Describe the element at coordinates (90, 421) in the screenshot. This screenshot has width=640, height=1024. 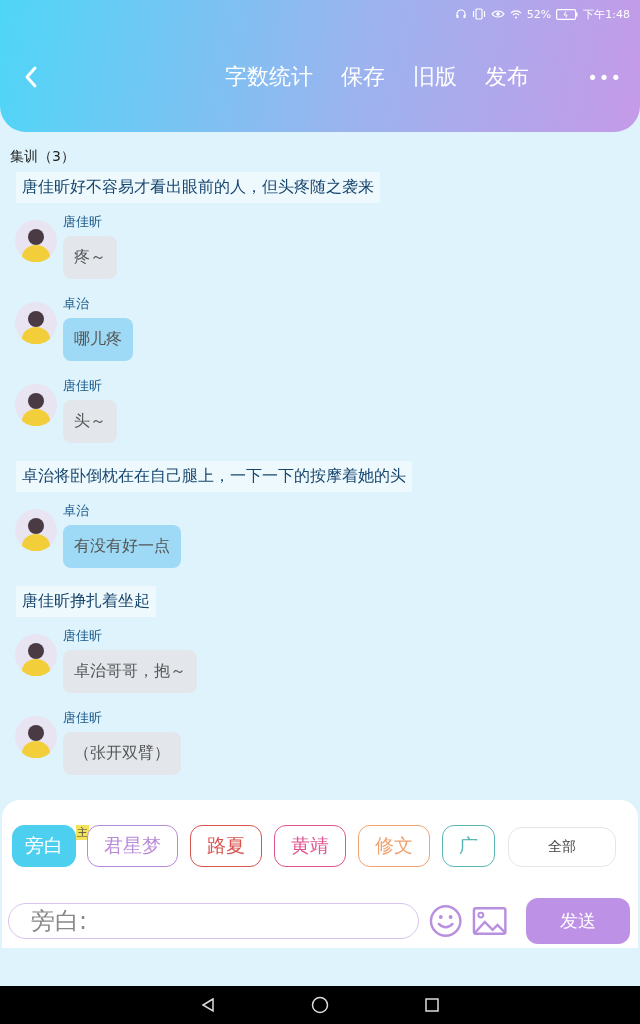
I see `message-bubble: 头～` at that location.